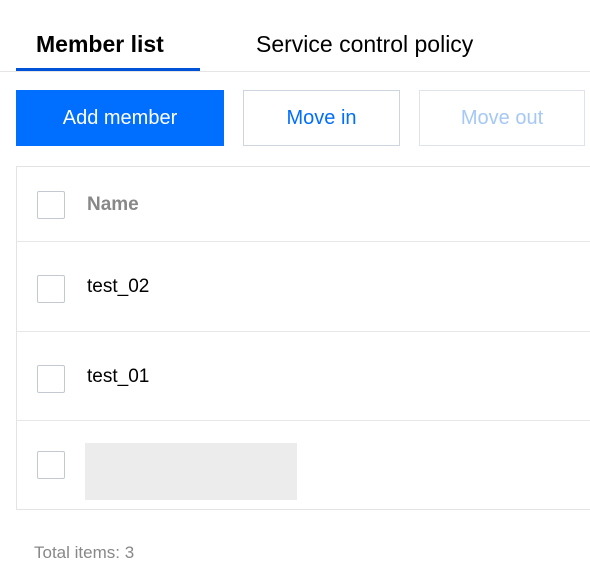 This screenshot has height=580, width=590. What do you see at coordinates (120, 118) in the screenshot?
I see `add-member-button: Add member` at bounding box center [120, 118].